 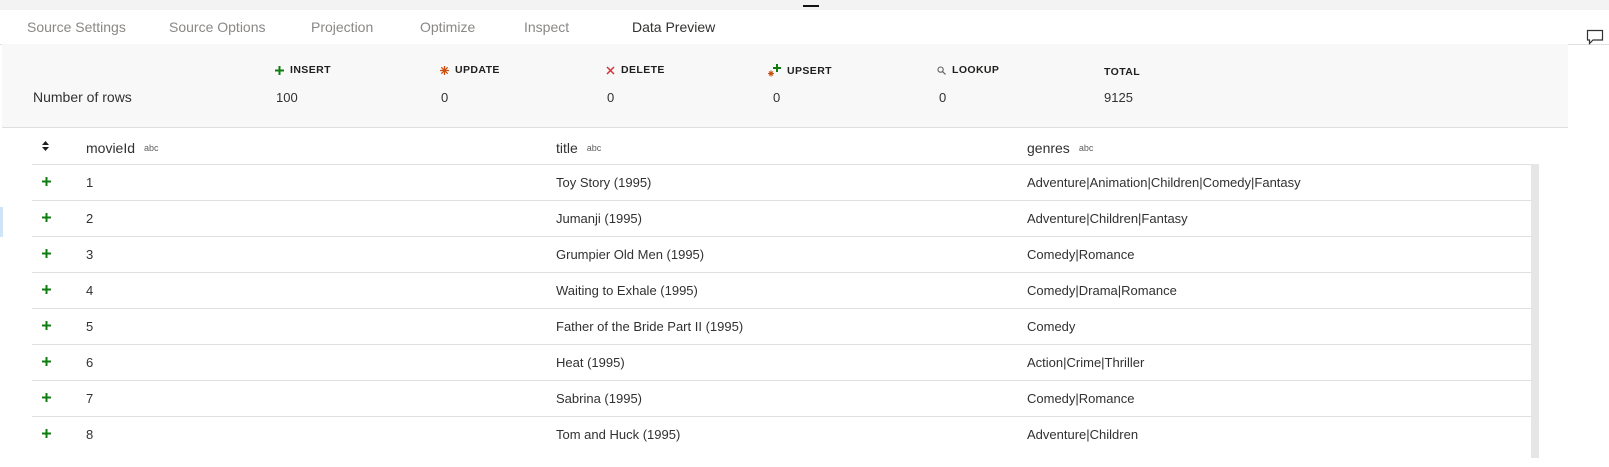 What do you see at coordinates (599, 218) in the screenshot?
I see `cell-title: Jumanji (1995)` at bounding box center [599, 218].